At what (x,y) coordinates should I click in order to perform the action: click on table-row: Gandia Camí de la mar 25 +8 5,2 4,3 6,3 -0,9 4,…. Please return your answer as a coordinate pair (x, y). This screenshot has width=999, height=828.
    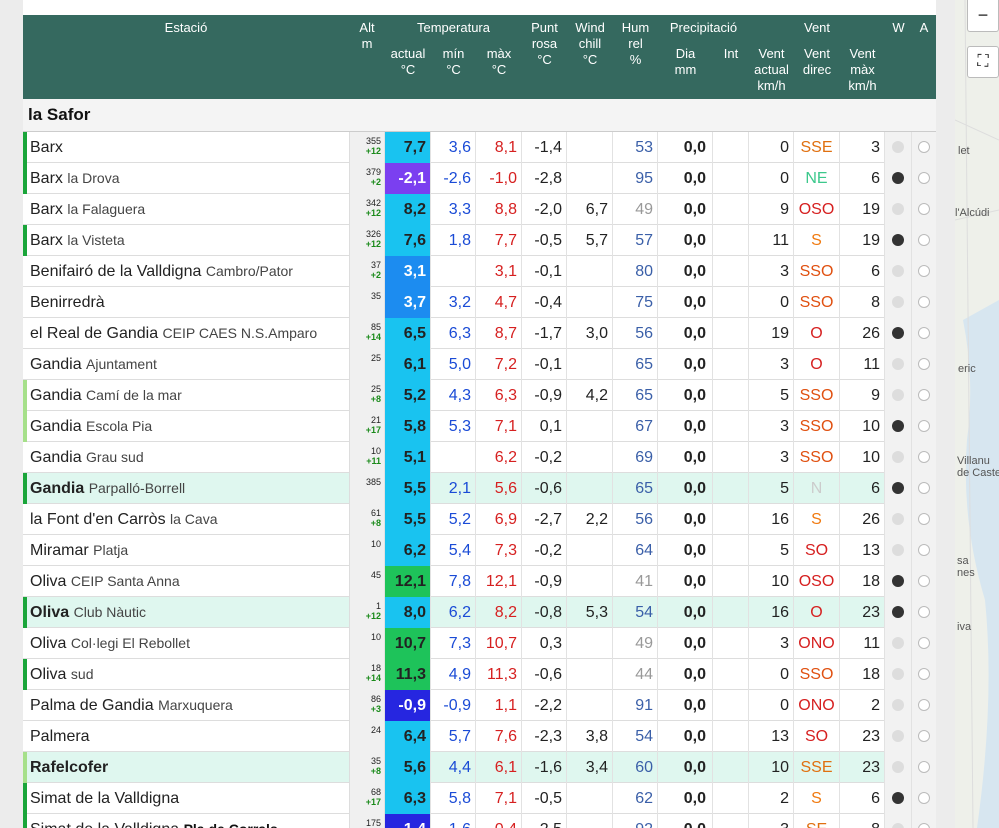
    Looking at the image, I should click on (479, 395).